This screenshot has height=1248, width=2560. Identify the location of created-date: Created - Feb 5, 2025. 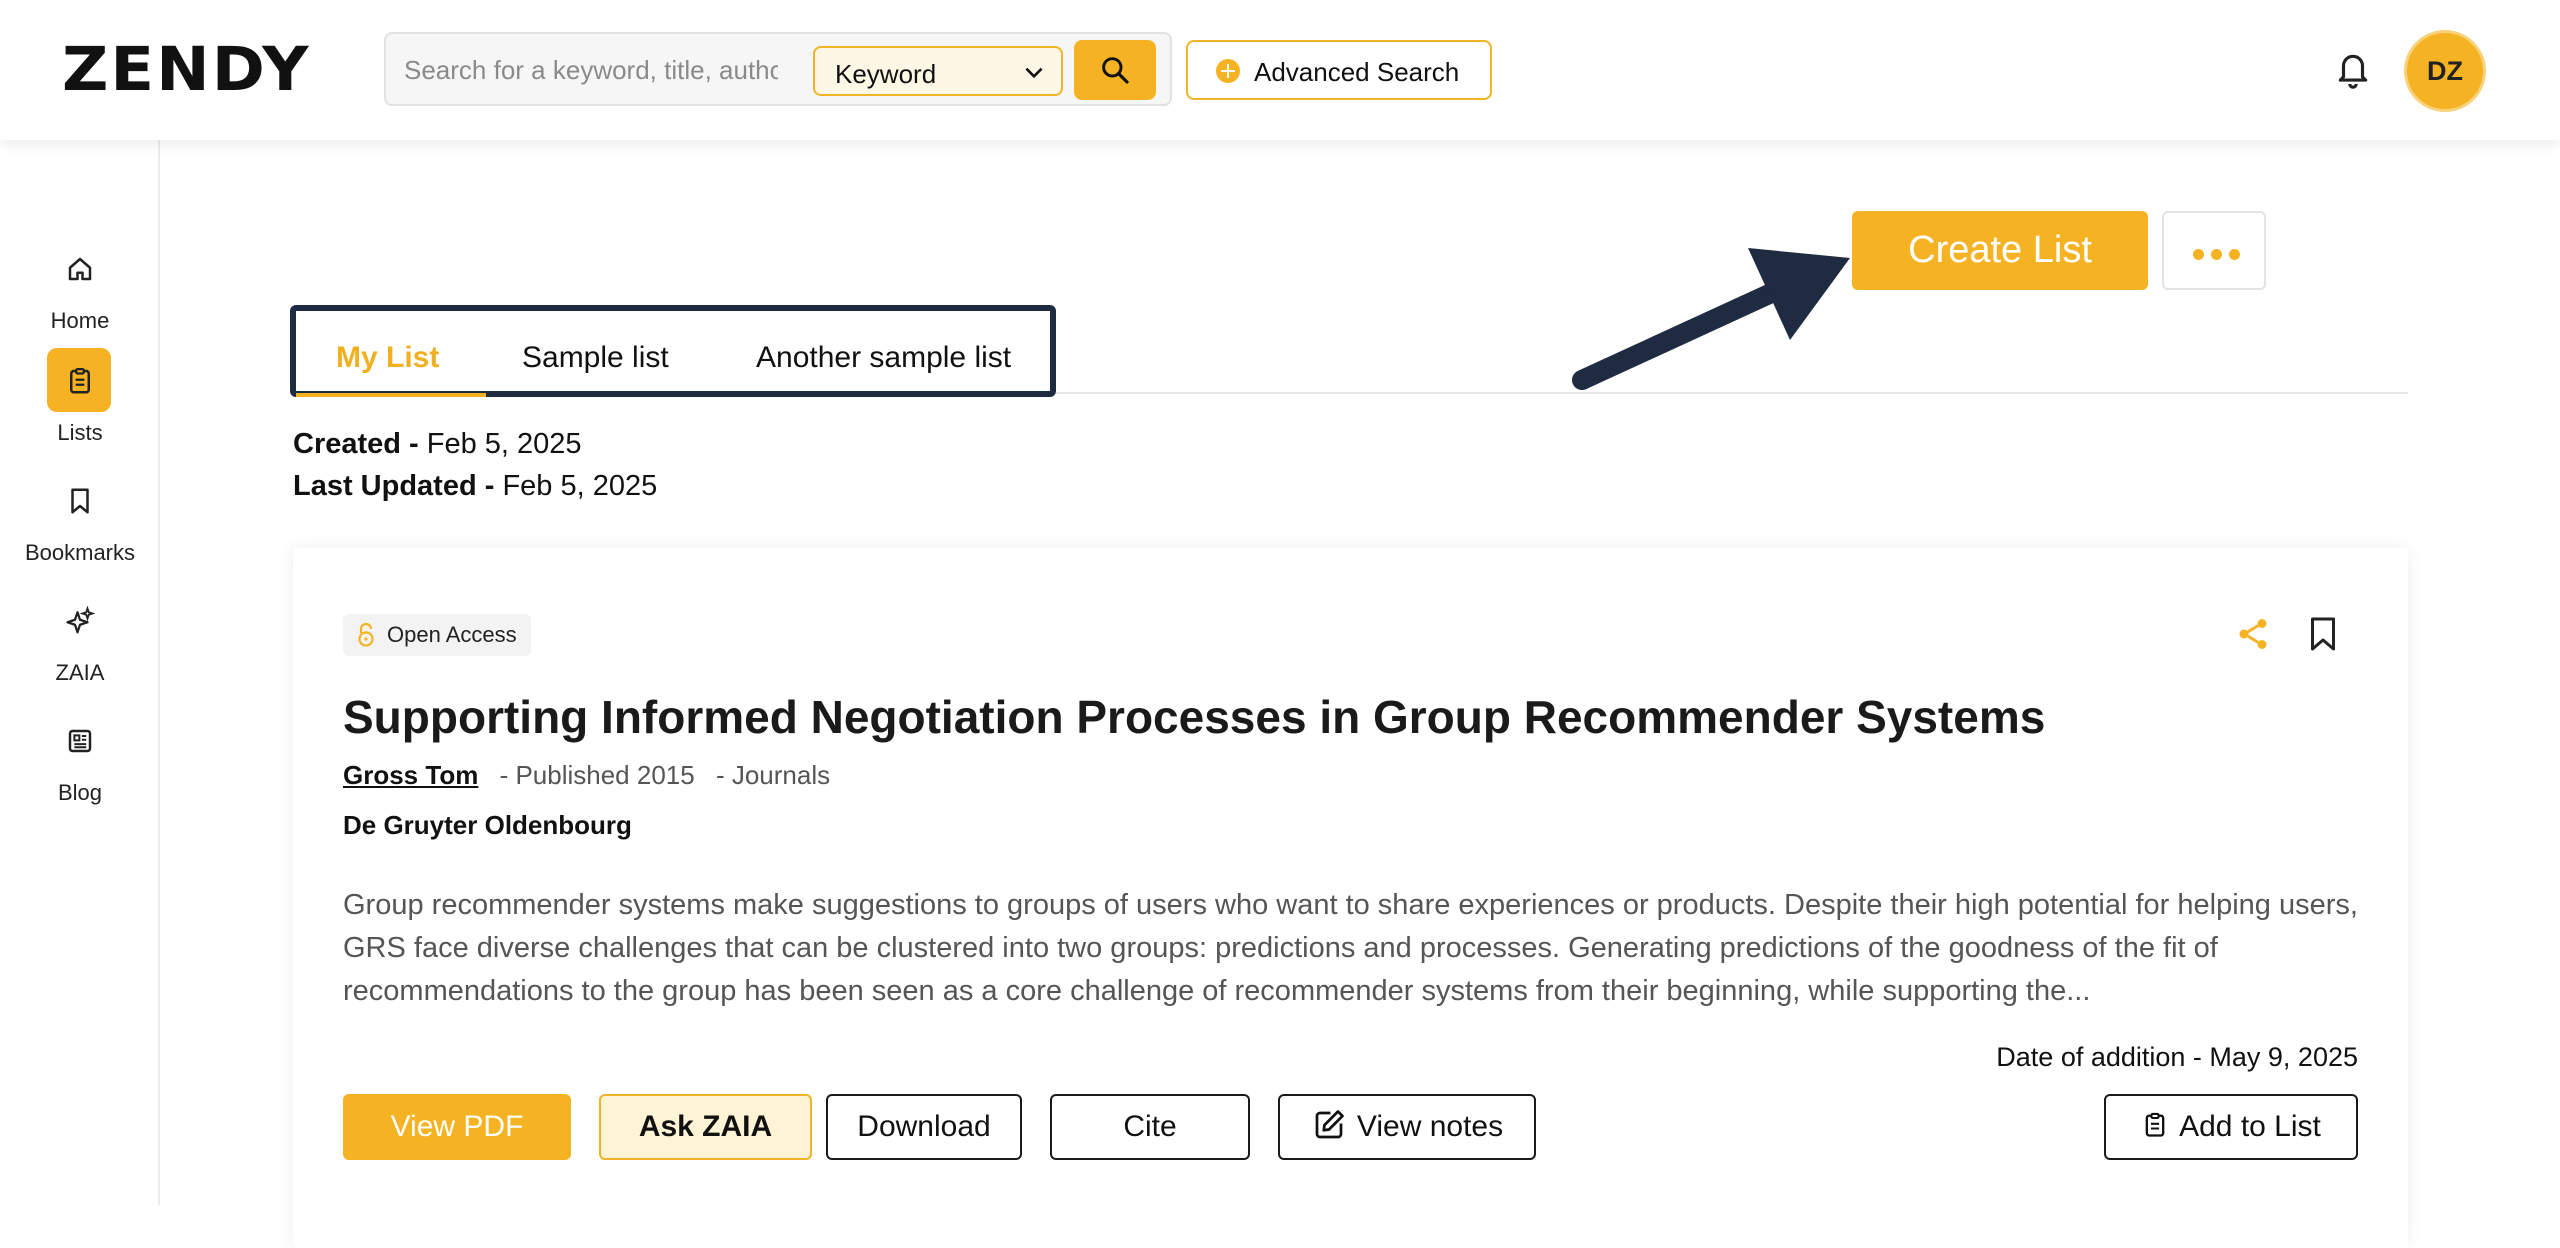
(437, 444).